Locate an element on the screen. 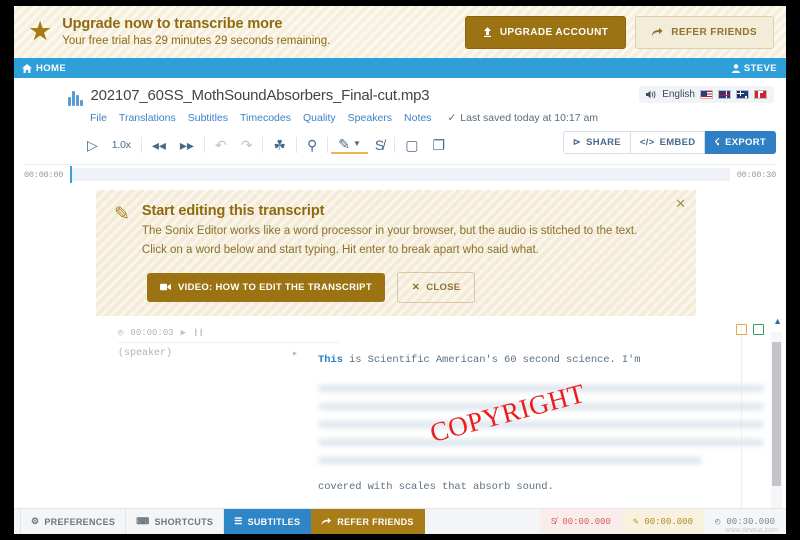 The image size is (800, 540). preferences-button: ⚙ PREFERENCES is located at coordinates (73, 521).